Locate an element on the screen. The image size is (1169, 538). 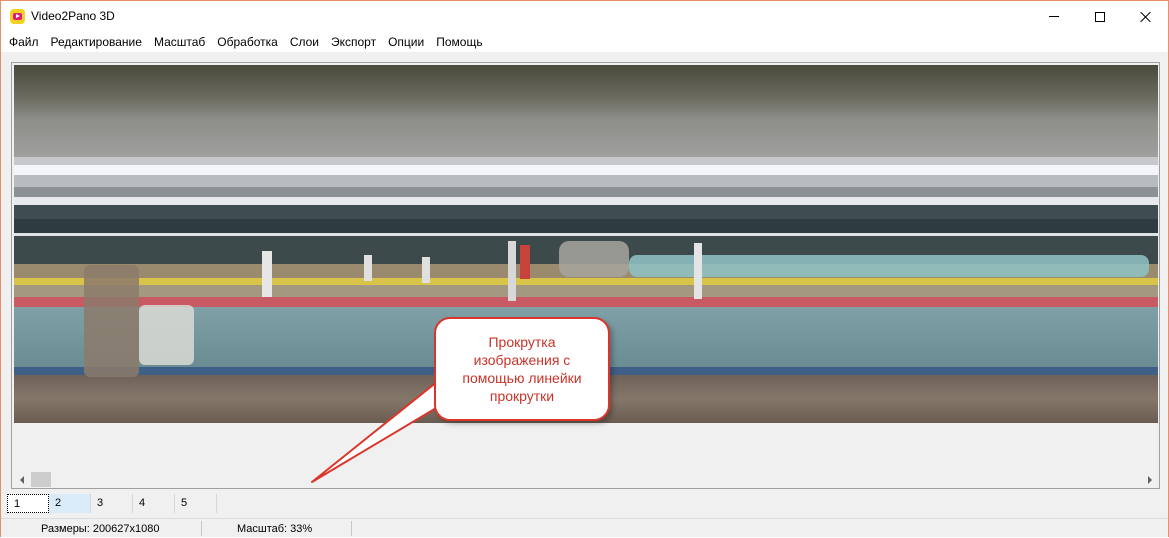
menu-file: Файл is located at coordinates (24, 42).